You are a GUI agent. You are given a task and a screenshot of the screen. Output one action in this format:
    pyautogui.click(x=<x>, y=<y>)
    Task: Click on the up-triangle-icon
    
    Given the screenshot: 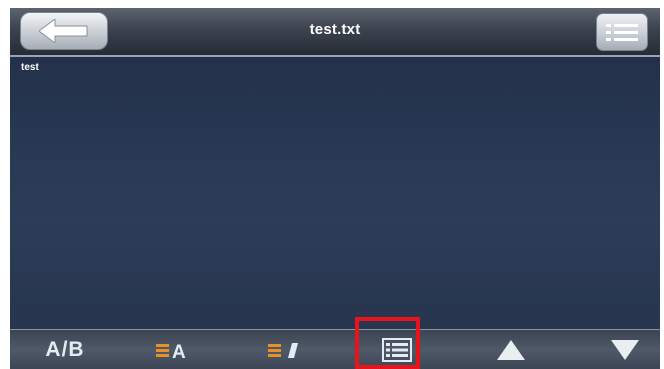 What is the action you would take?
    pyautogui.click(x=511, y=350)
    